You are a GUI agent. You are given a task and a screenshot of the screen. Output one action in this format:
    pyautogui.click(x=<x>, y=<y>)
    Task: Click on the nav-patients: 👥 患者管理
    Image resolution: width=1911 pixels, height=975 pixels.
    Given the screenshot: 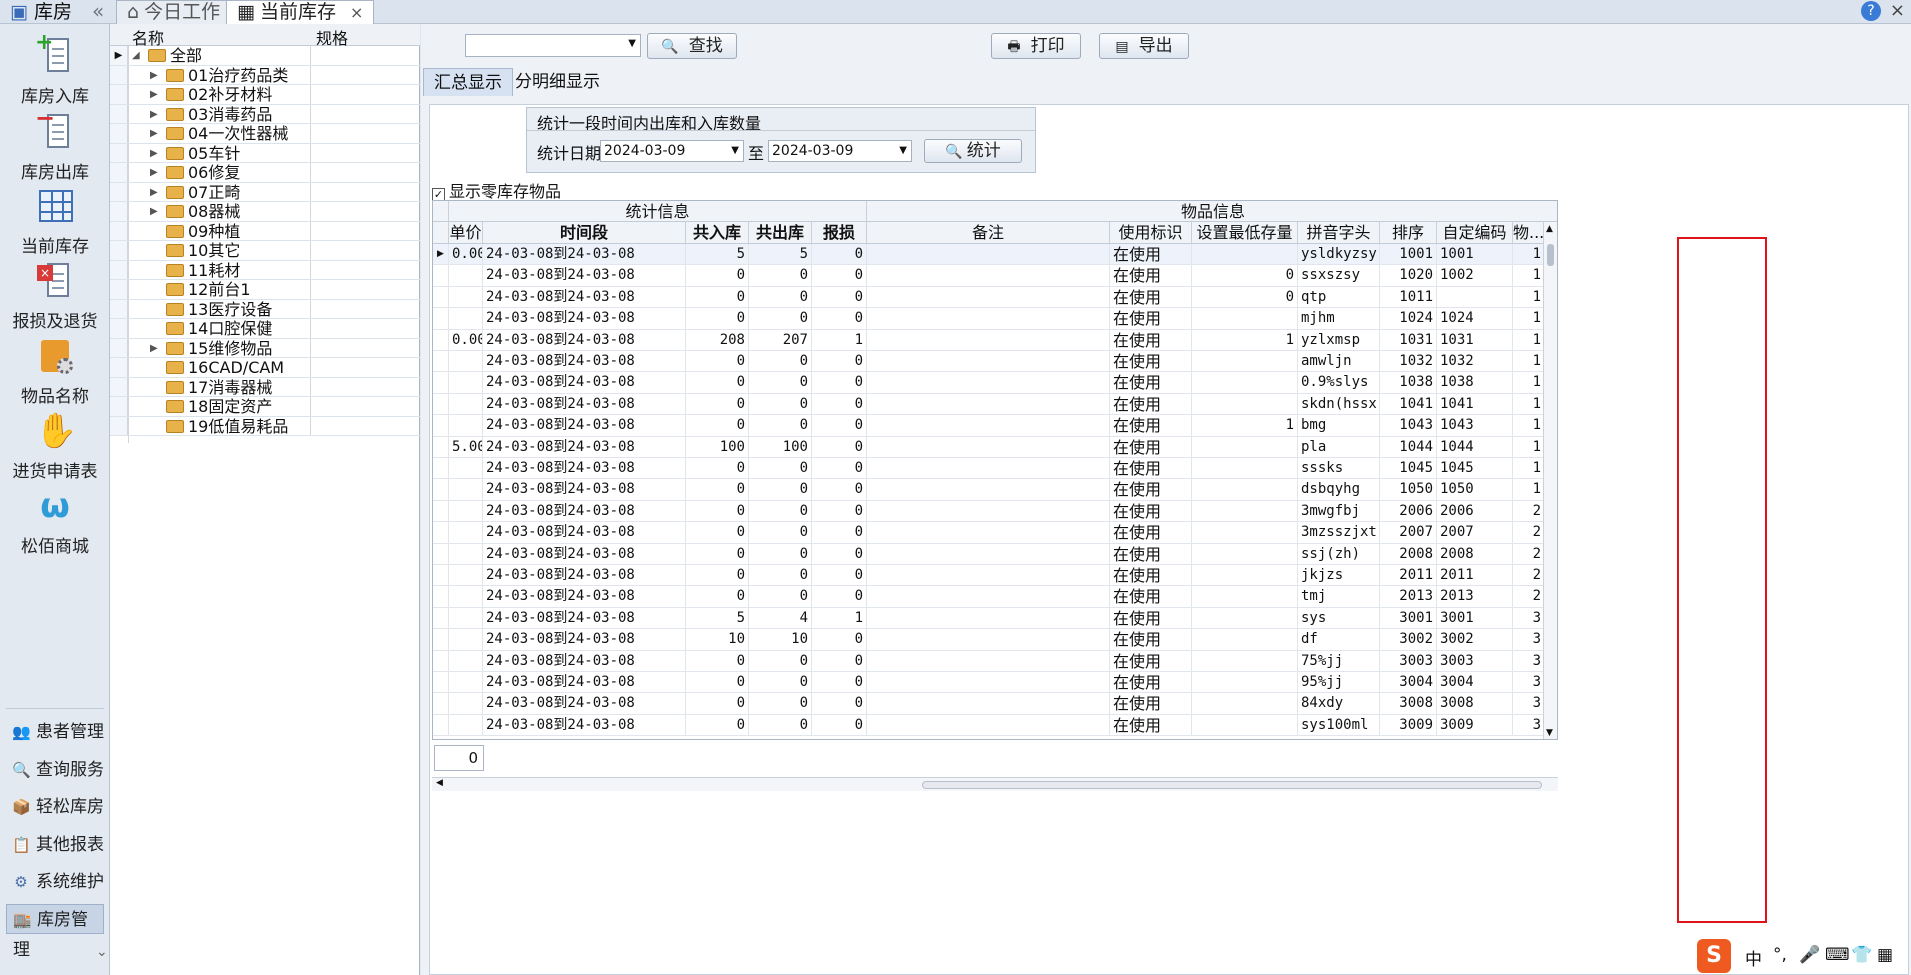 What is the action you would take?
    pyautogui.click(x=55, y=732)
    